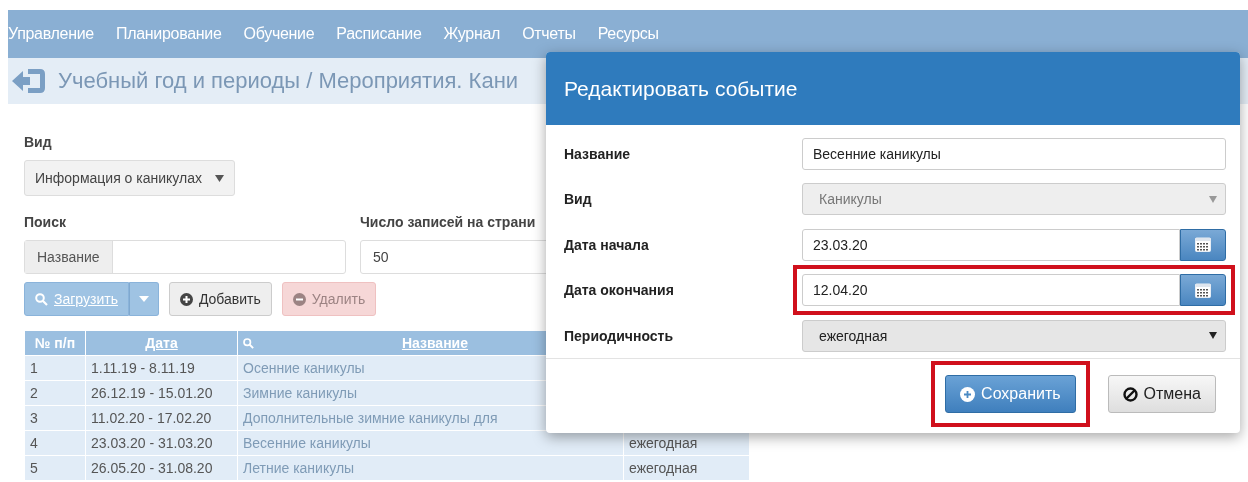 Image resolution: width=1248 pixels, height=482 pixels. I want to click on cancel-button: Отмена, so click(1161, 394).